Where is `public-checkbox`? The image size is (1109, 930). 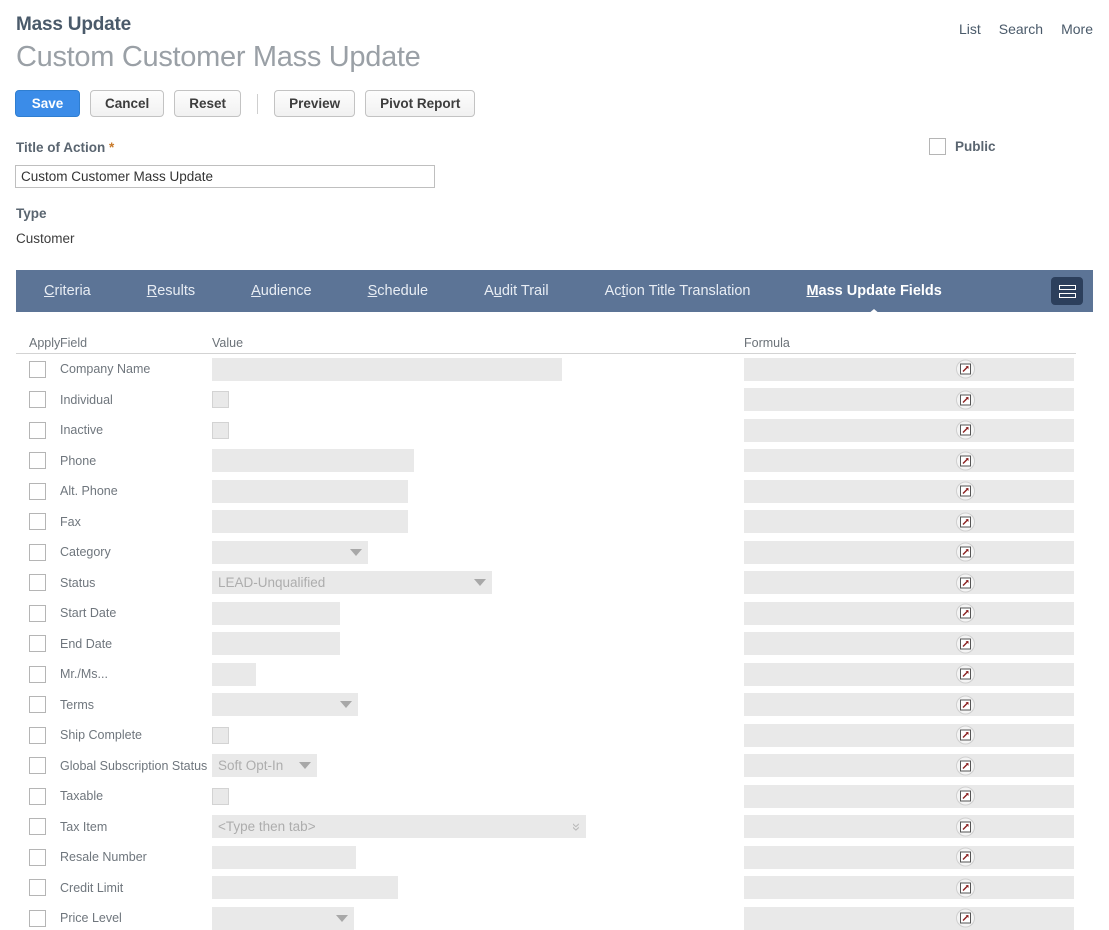 public-checkbox is located at coordinates (937, 146).